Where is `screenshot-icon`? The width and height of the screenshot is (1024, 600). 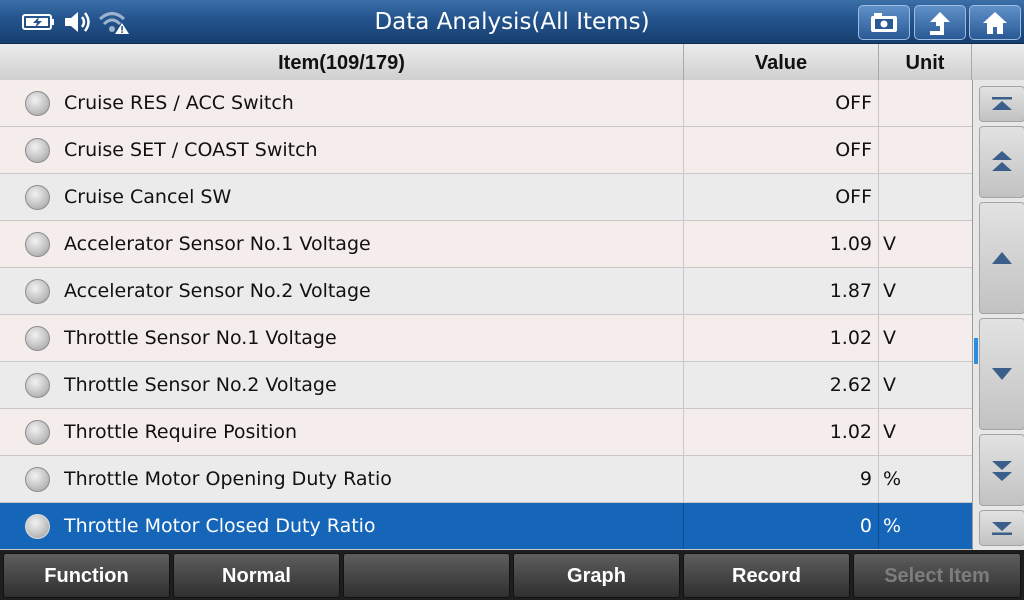
screenshot-icon is located at coordinates (884, 22).